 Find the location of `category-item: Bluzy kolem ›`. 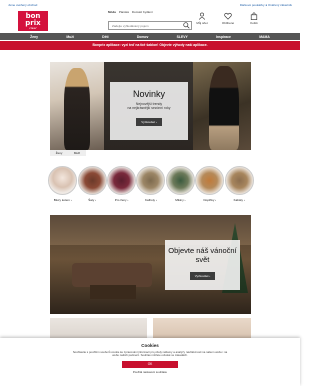

category-item: Bluzy kolem › is located at coordinates (63, 184).